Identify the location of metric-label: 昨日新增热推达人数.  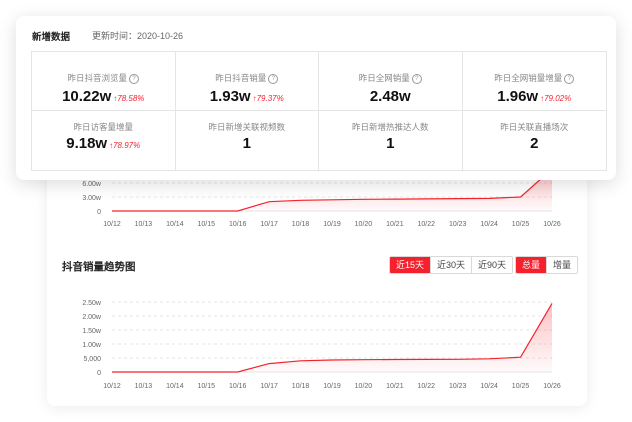
(390, 127).